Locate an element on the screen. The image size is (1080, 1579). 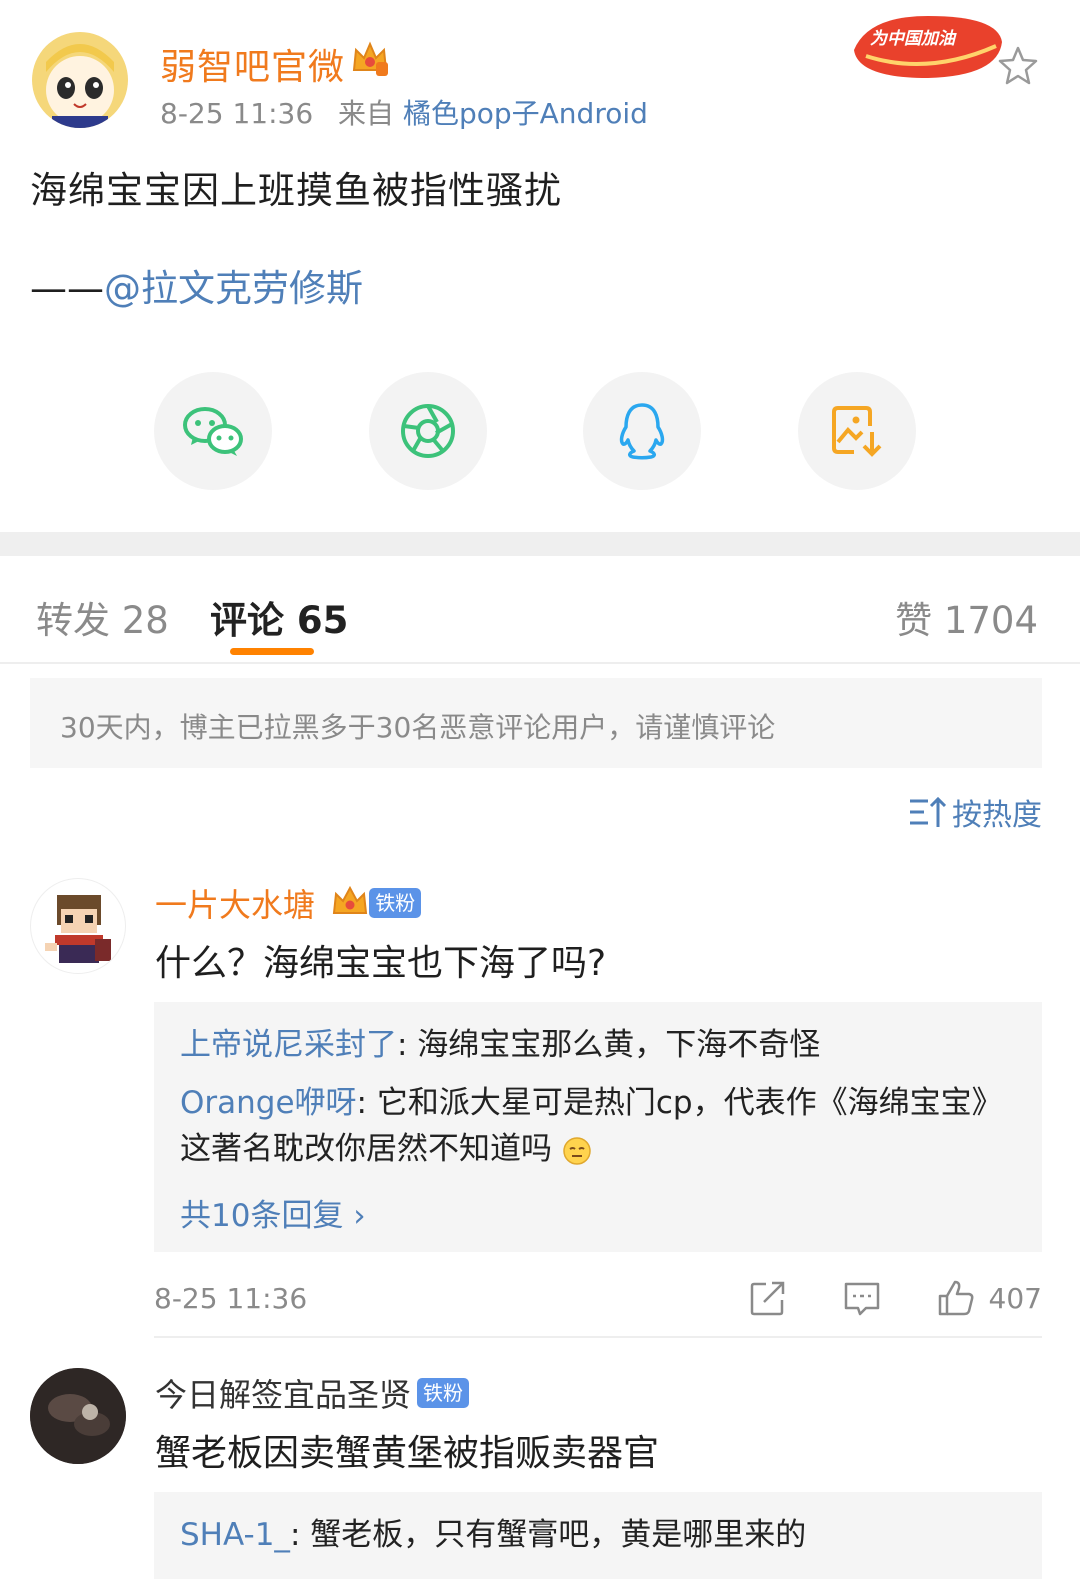
post-meta: 8-25 11:36 来自 橘色pop子Android is located at coordinates (404, 112).